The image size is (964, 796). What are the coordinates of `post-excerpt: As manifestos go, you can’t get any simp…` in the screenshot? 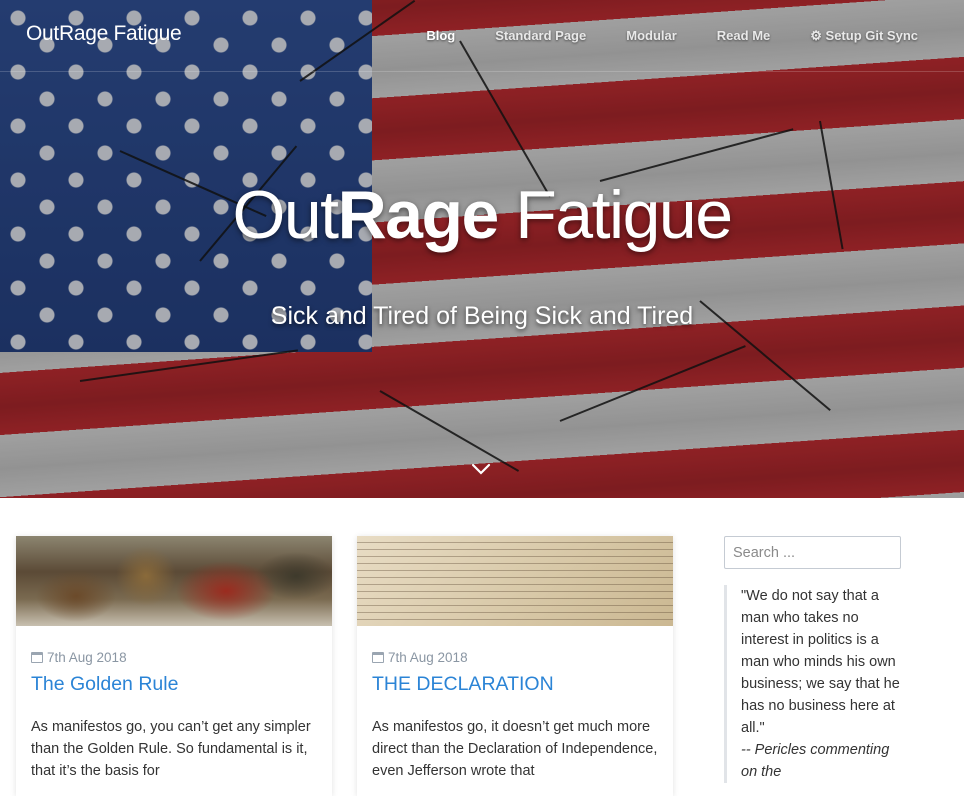 It's located at (171, 749).